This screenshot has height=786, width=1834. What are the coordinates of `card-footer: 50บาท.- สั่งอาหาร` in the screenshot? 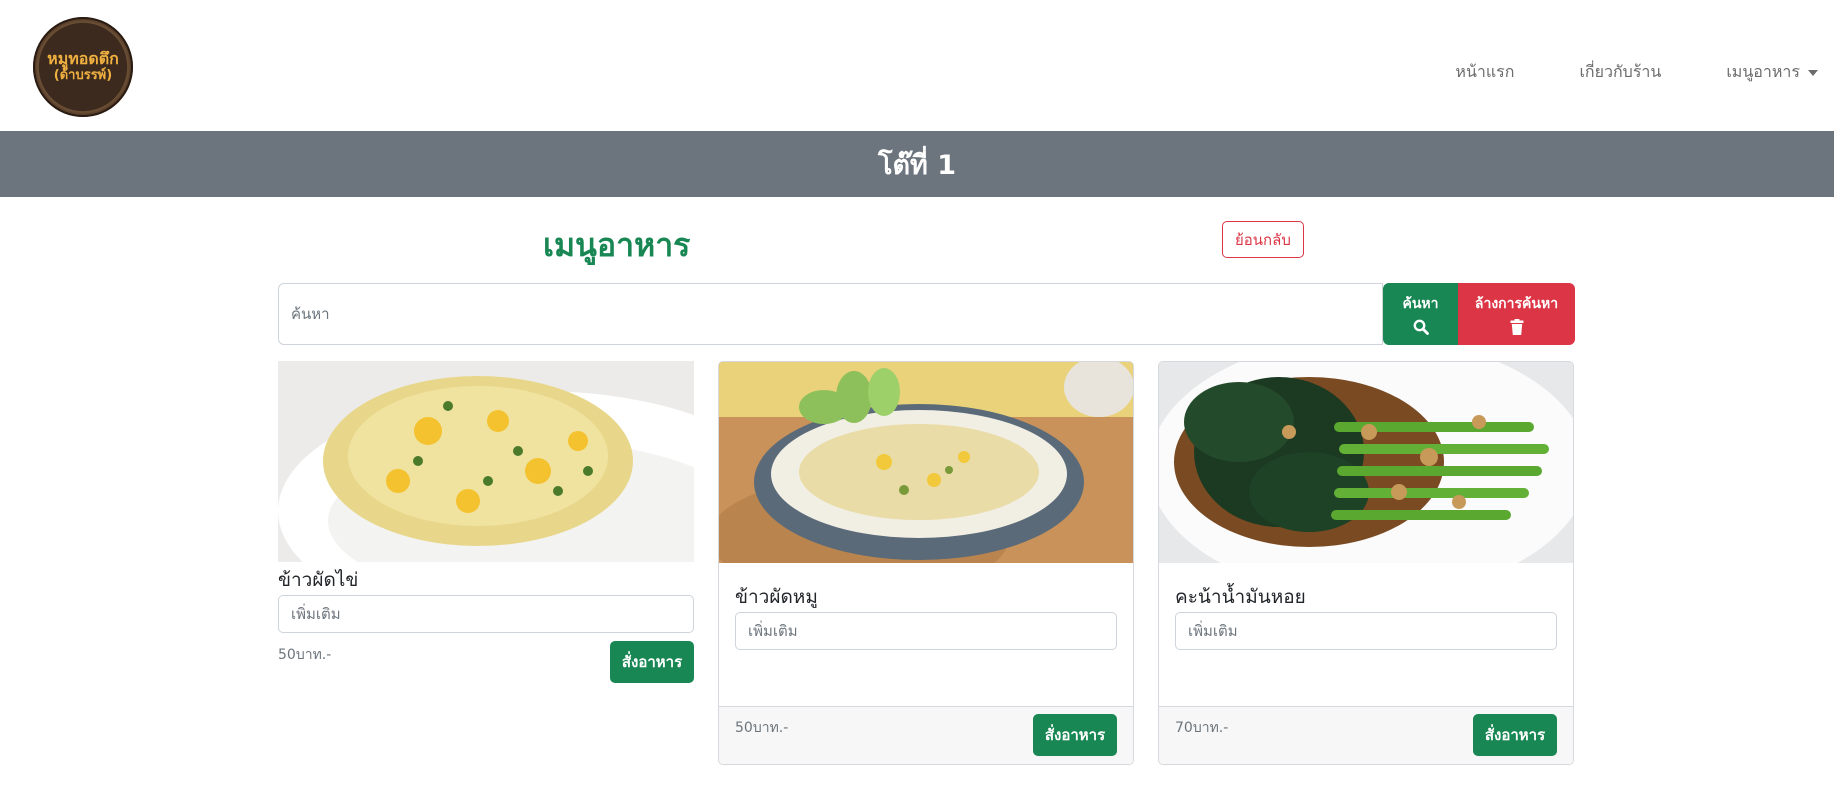 It's located at (926, 735).